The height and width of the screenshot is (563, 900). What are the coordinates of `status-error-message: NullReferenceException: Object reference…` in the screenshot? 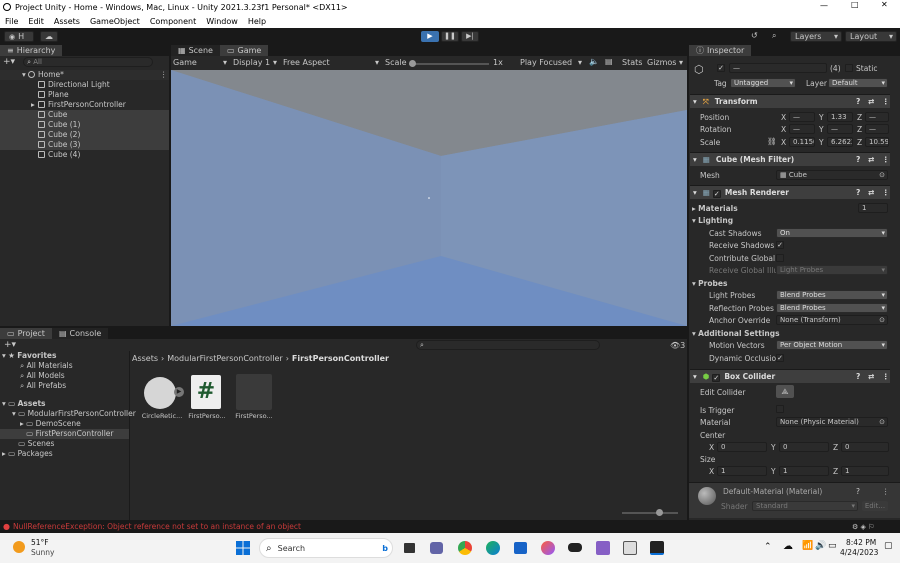 It's located at (157, 526).